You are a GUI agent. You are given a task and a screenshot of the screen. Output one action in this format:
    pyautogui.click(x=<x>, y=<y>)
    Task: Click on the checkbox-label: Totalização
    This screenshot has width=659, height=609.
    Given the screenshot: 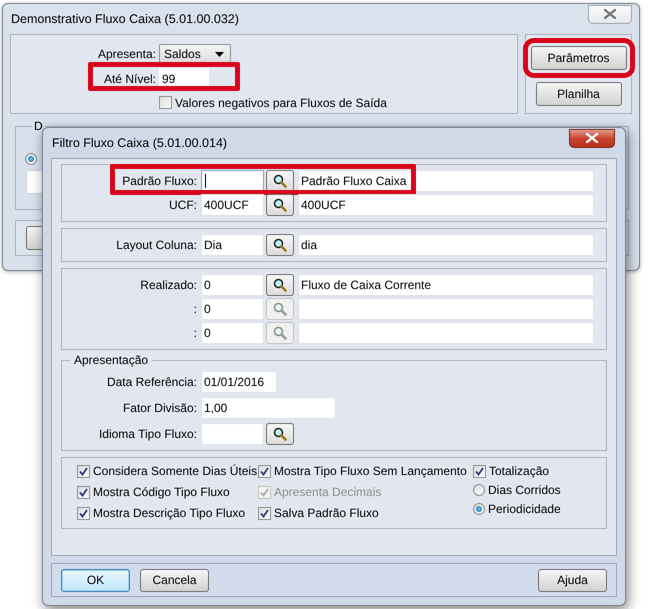 What is the action you would take?
    pyautogui.click(x=519, y=471)
    